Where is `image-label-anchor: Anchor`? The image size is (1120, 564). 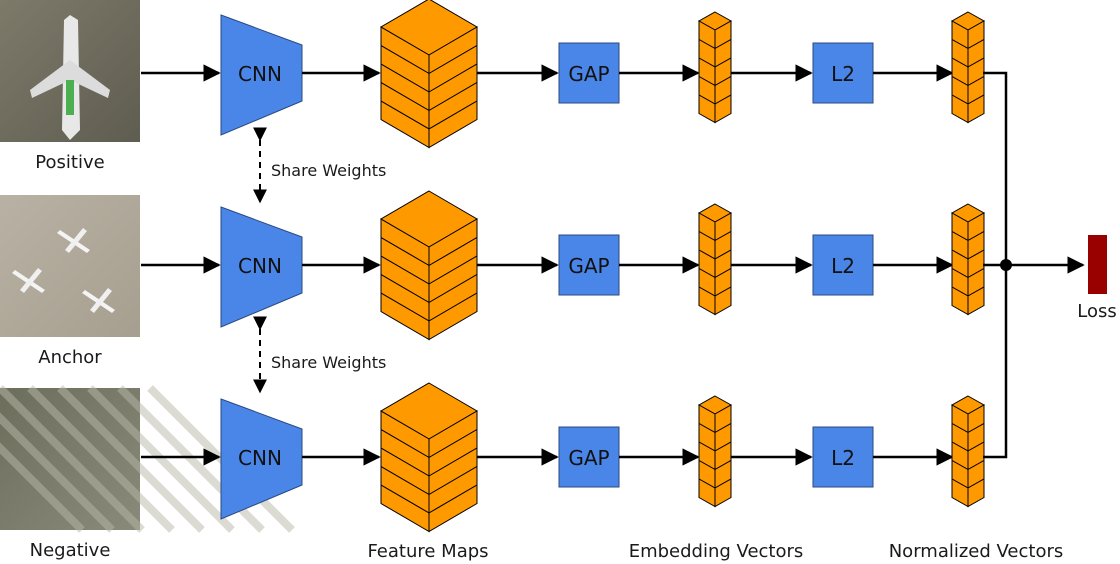 image-label-anchor: Anchor is located at coordinates (70, 357).